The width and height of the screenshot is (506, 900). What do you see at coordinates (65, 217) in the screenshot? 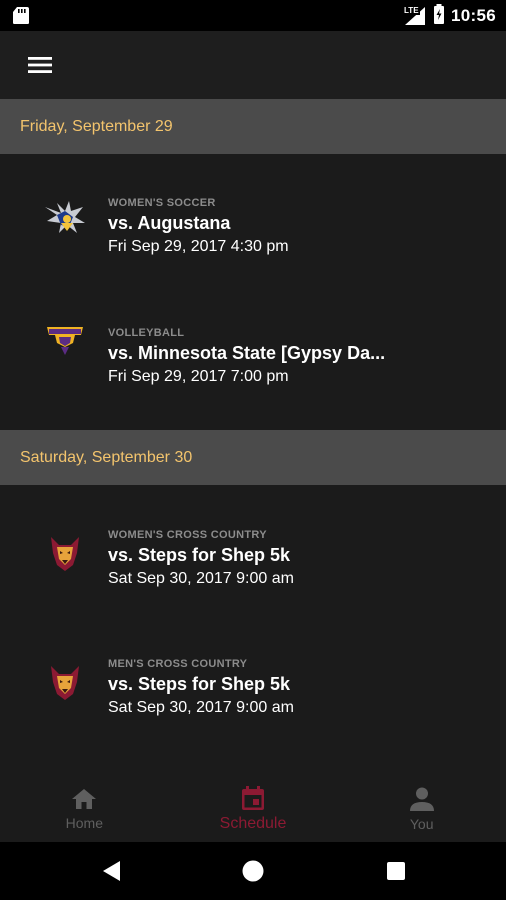
I see `augustana-viking-logo` at bounding box center [65, 217].